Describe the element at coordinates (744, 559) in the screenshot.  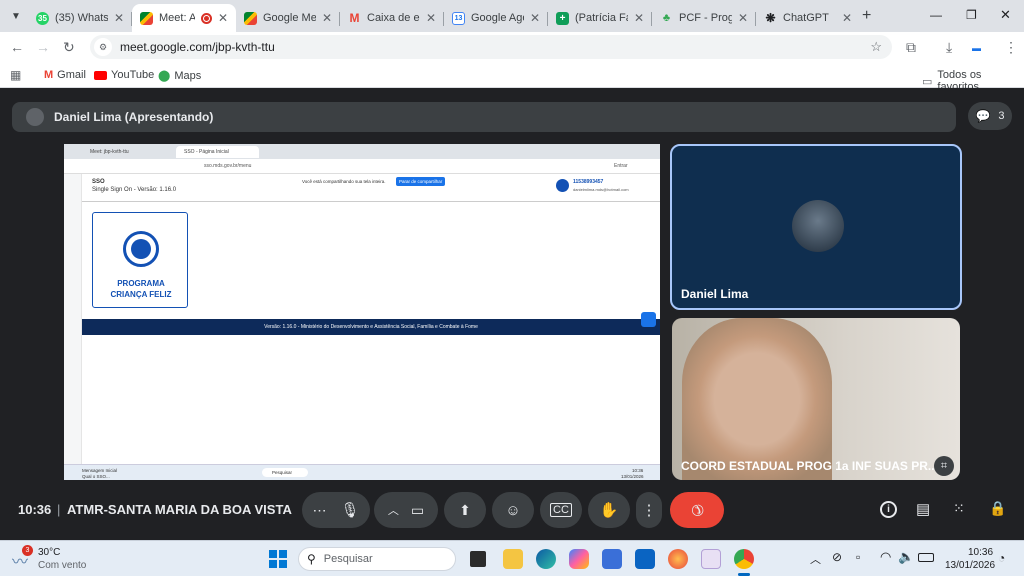
I see `chrome-icon` at that location.